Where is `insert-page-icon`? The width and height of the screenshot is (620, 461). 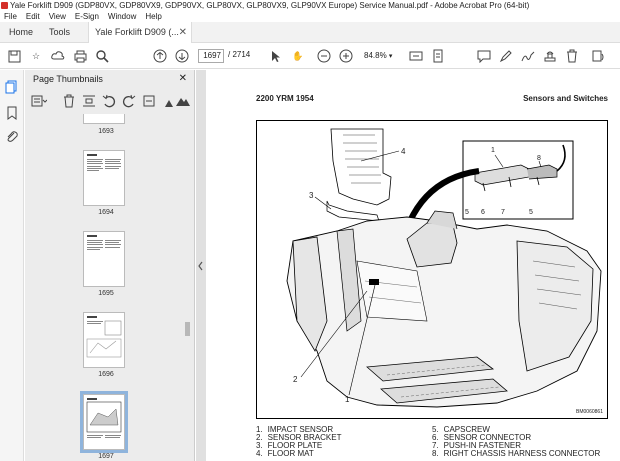
insert-page-icon is located at coordinates (89, 101).